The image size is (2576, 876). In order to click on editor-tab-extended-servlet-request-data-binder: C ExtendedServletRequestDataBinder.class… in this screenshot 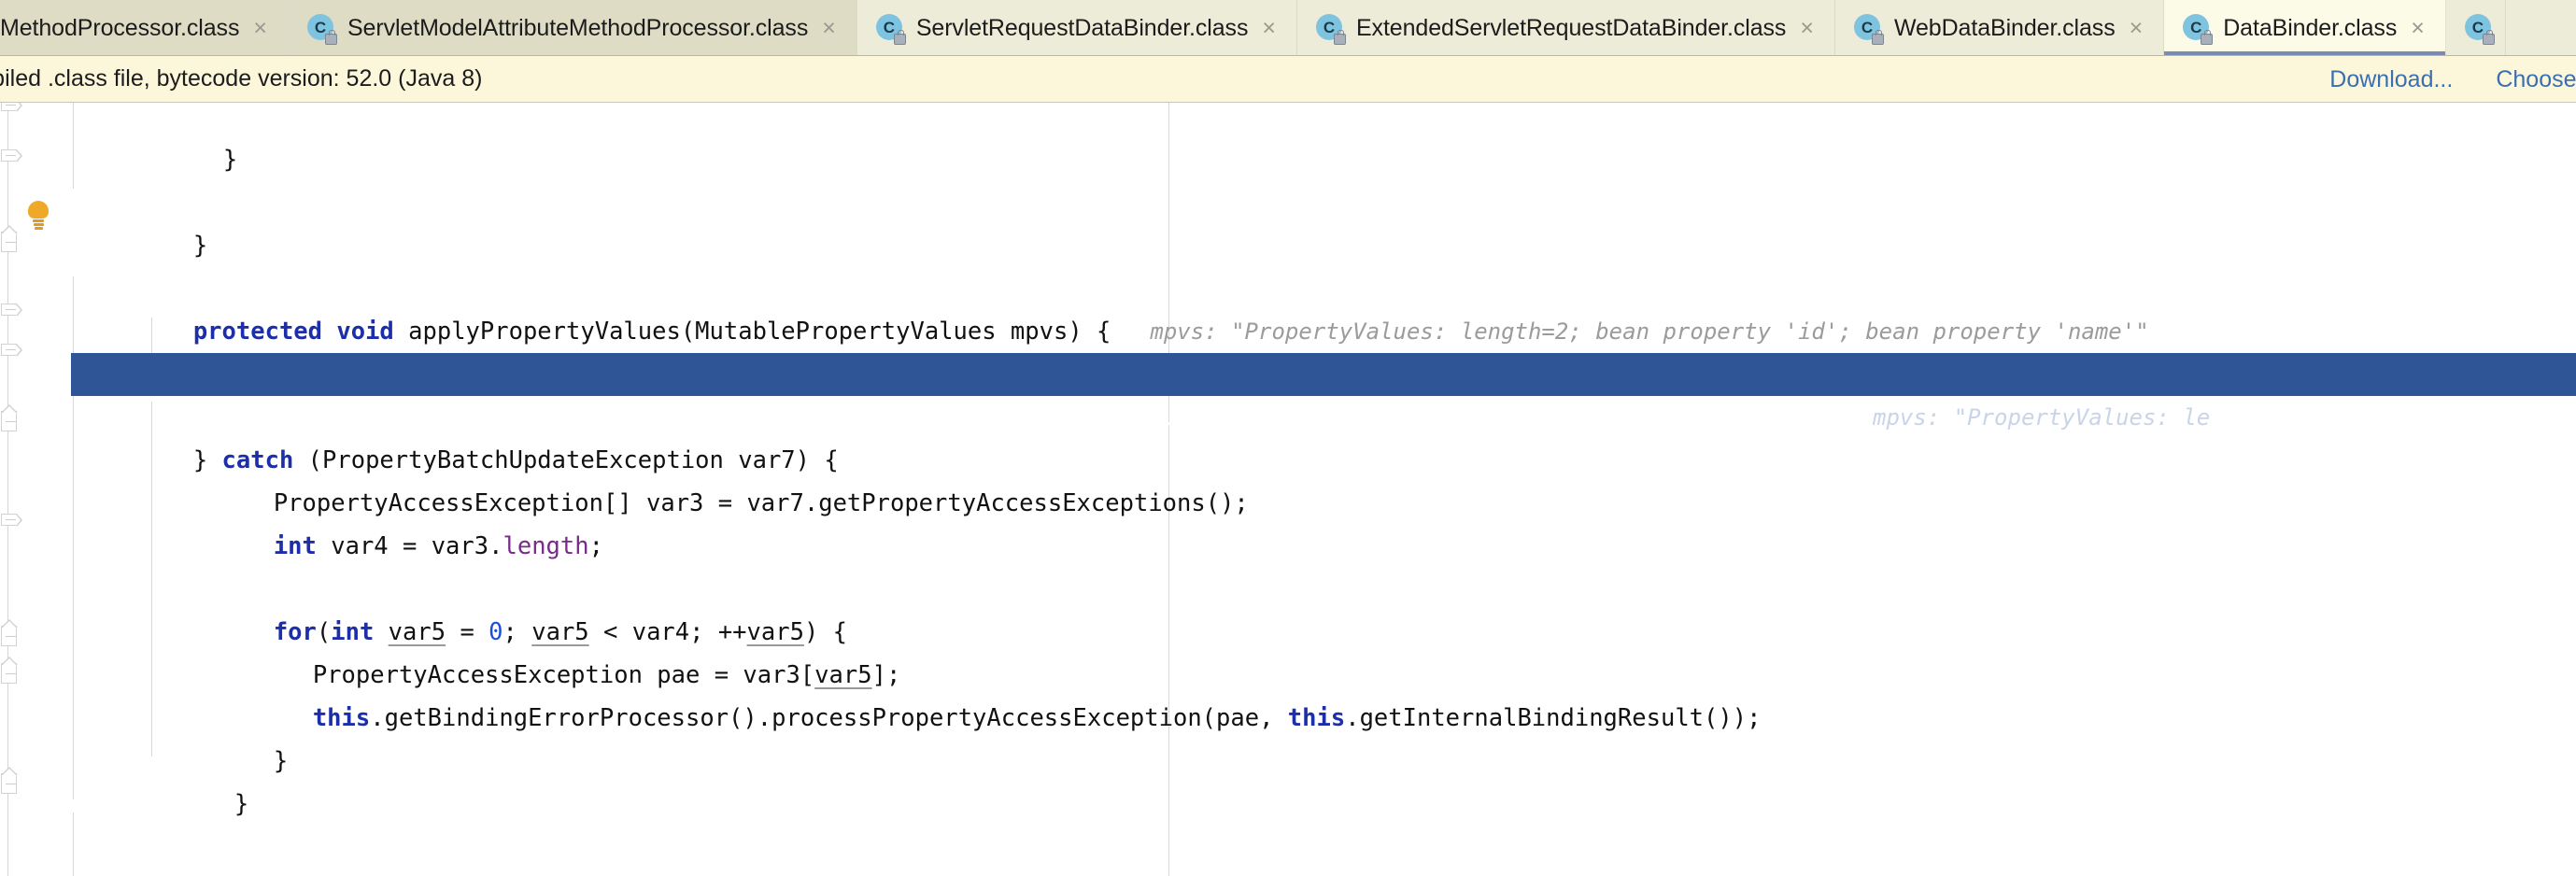, I will do `click(1565, 27)`.